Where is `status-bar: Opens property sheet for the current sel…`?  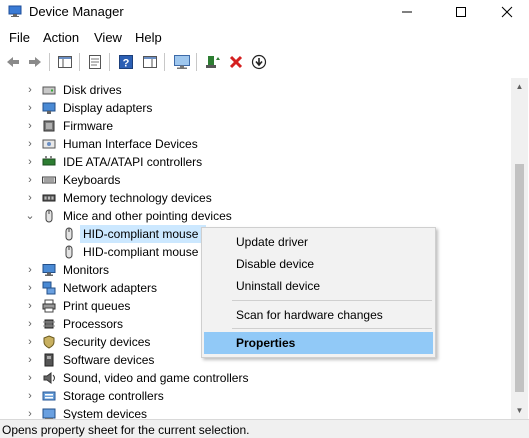 status-bar: Opens property sheet for the current sel… is located at coordinates (264, 428).